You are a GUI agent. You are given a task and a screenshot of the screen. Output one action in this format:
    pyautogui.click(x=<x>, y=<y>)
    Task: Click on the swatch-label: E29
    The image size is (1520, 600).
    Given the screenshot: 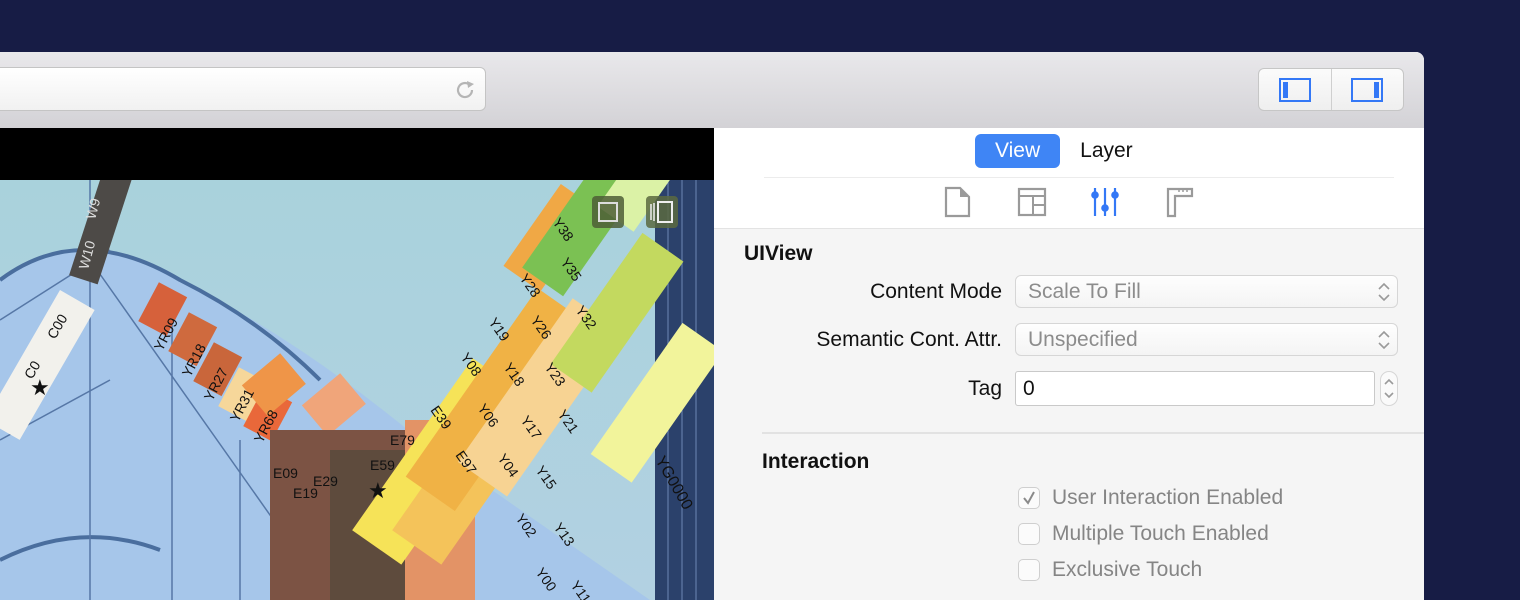 What is the action you would take?
    pyautogui.click(x=325, y=481)
    